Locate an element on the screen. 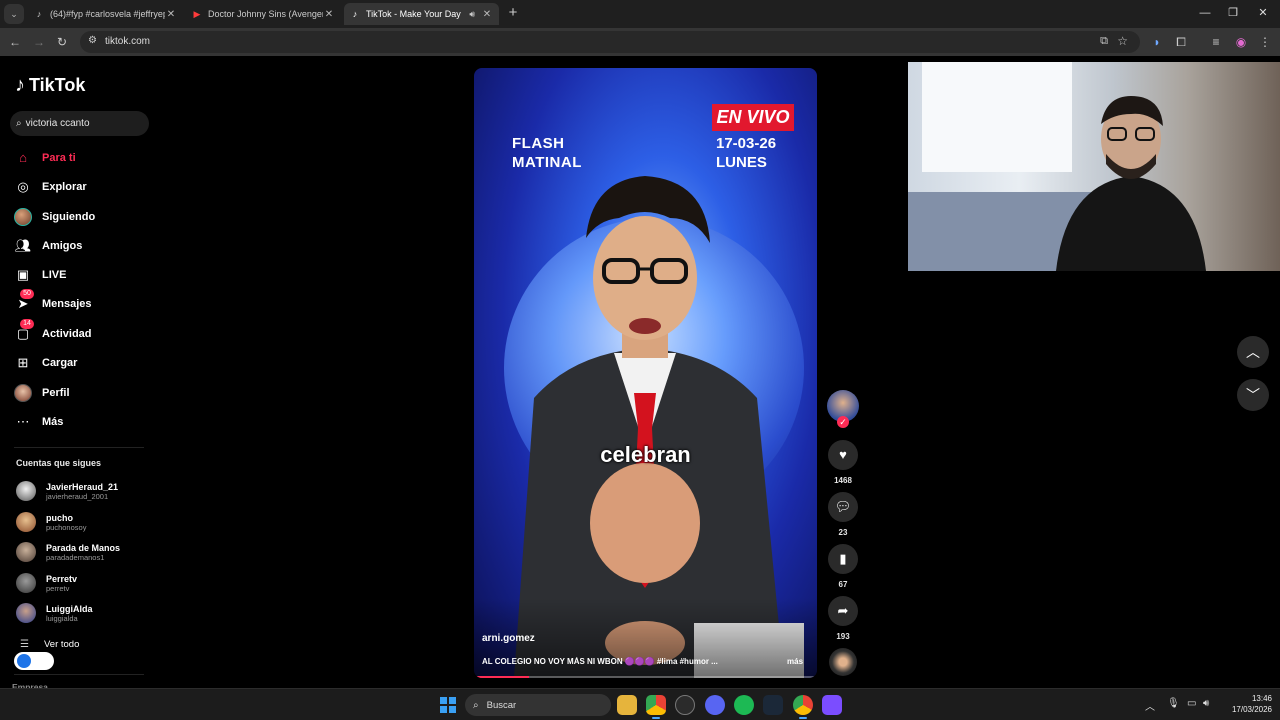 The image size is (1280, 720). streamer-figure is located at coordinates (1131, 183).